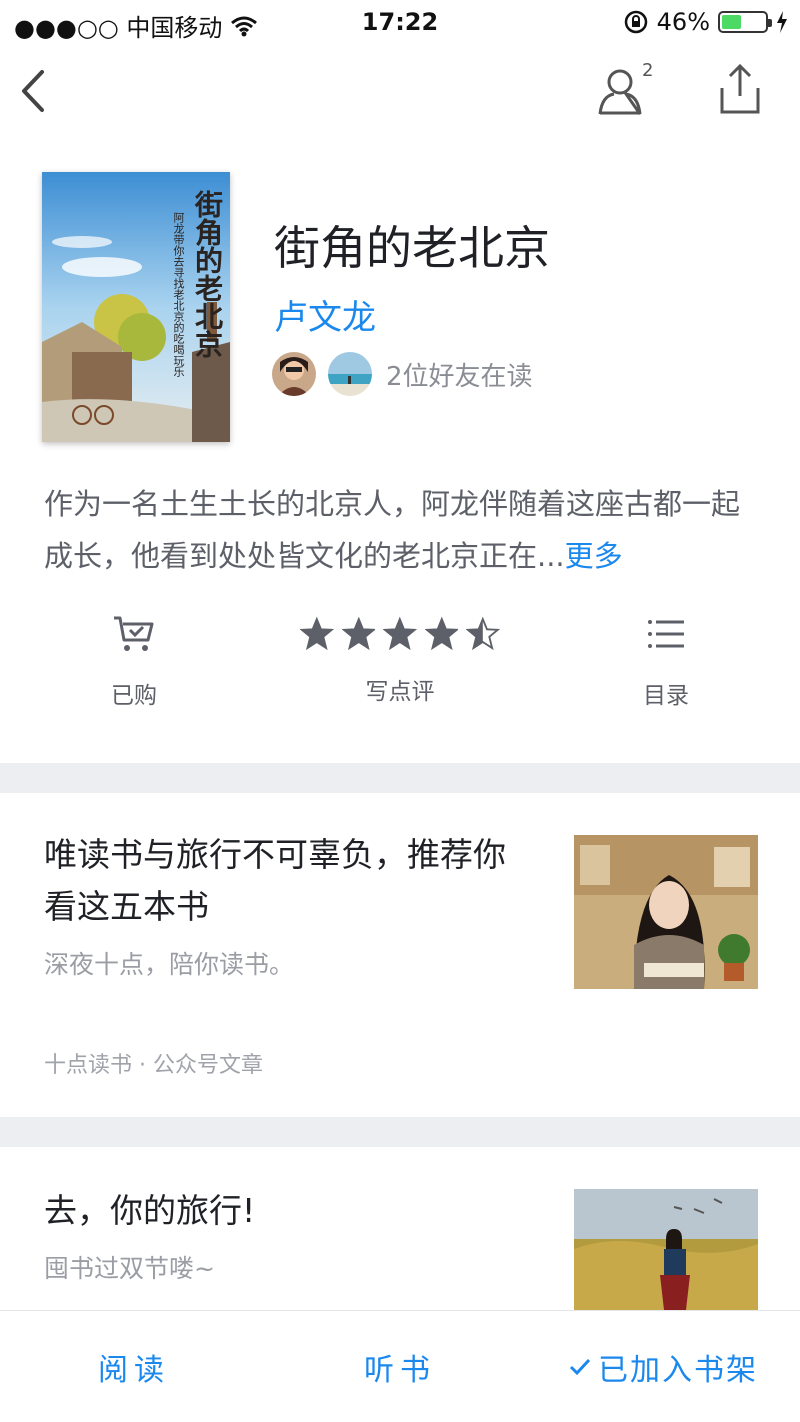  What do you see at coordinates (648, 70) in the screenshot?
I see `friends-badge: 2` at bounding box center [648, 70].